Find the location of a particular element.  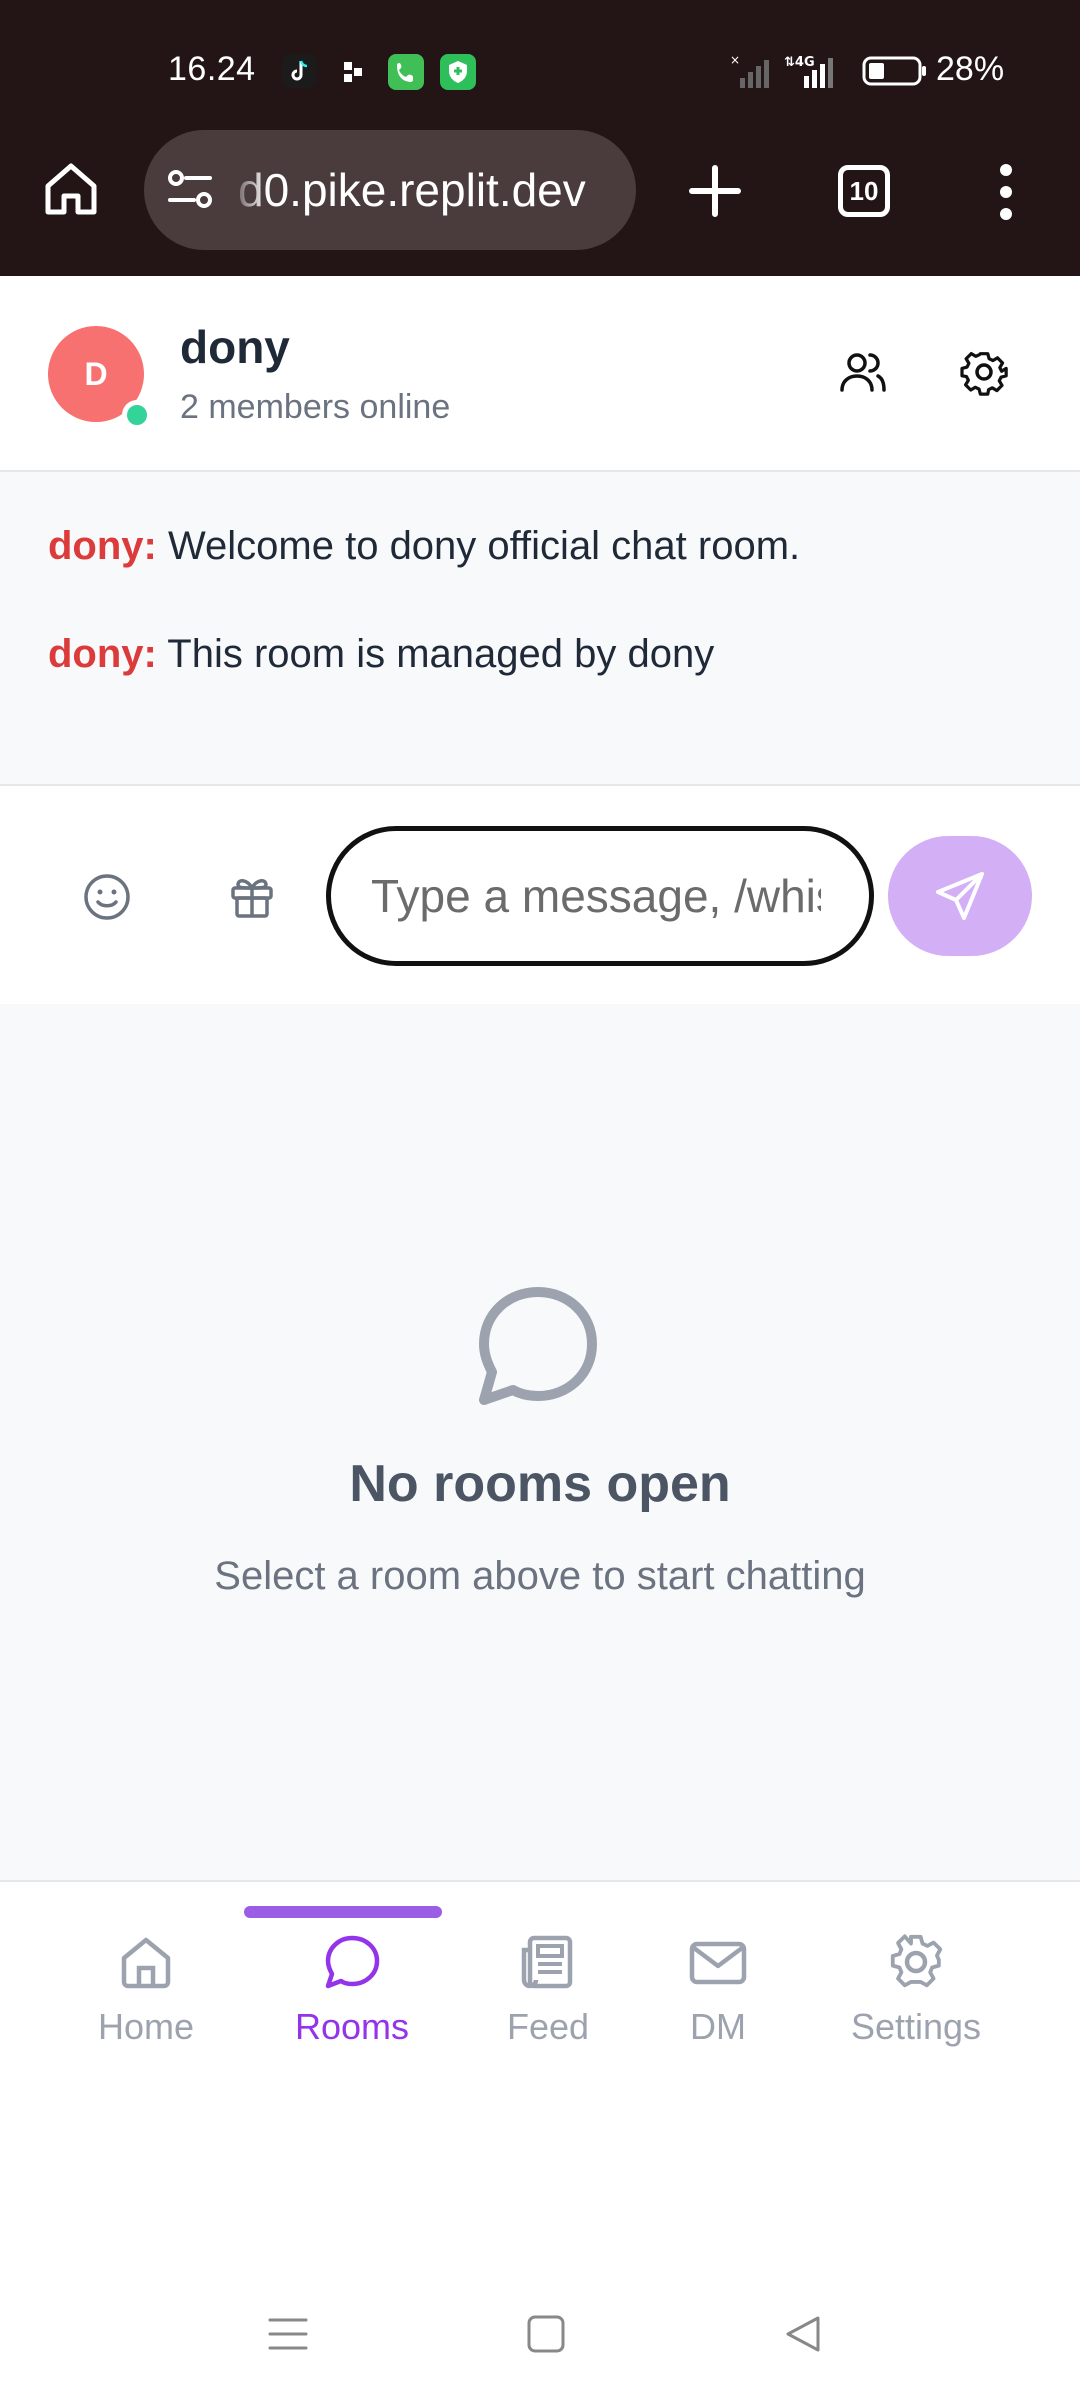

message-item: dony: This room is managed by dony is located at coordinates (381, 654).